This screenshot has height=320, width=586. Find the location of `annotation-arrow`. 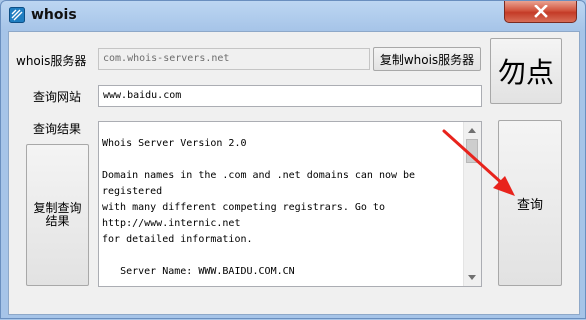

annotation-arrow is located at coordinates (478, 162).